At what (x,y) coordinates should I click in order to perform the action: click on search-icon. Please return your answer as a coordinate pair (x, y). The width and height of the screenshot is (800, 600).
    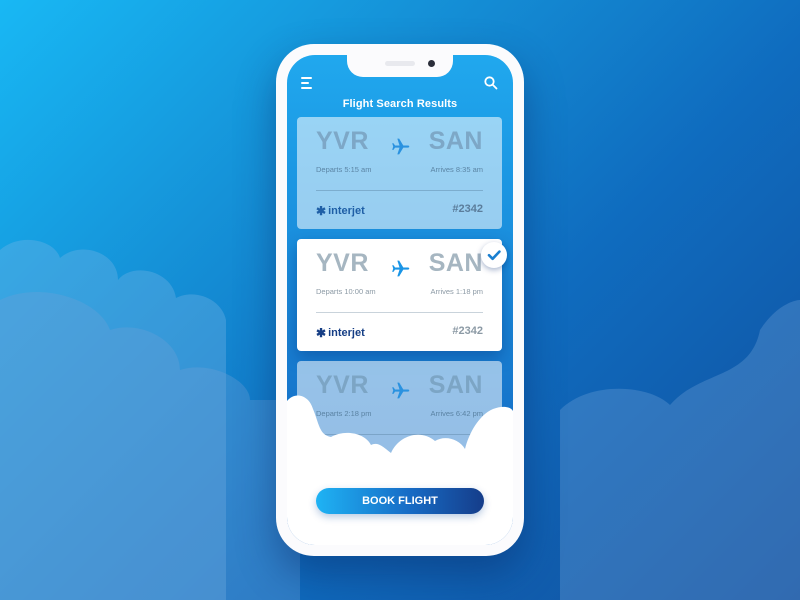
    Looking at the image, I should click on (491, 83).